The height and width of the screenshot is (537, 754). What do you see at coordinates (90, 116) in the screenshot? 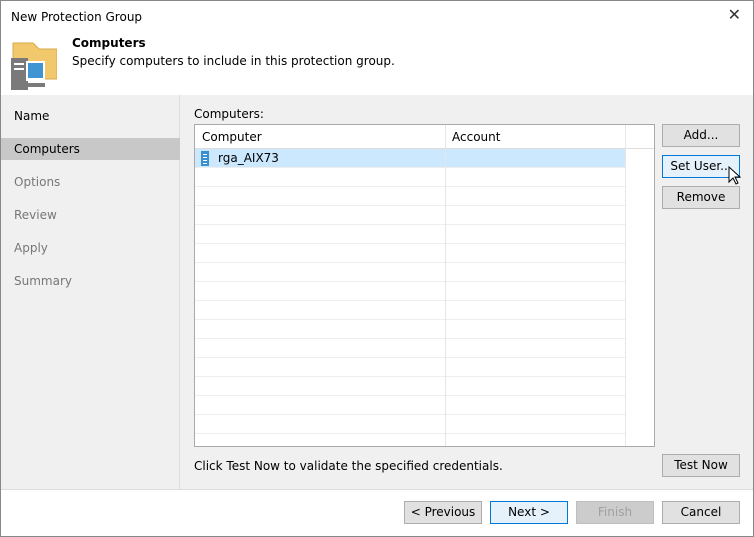
I see `nav-item-name: Name` at bounding box center [90, 116].